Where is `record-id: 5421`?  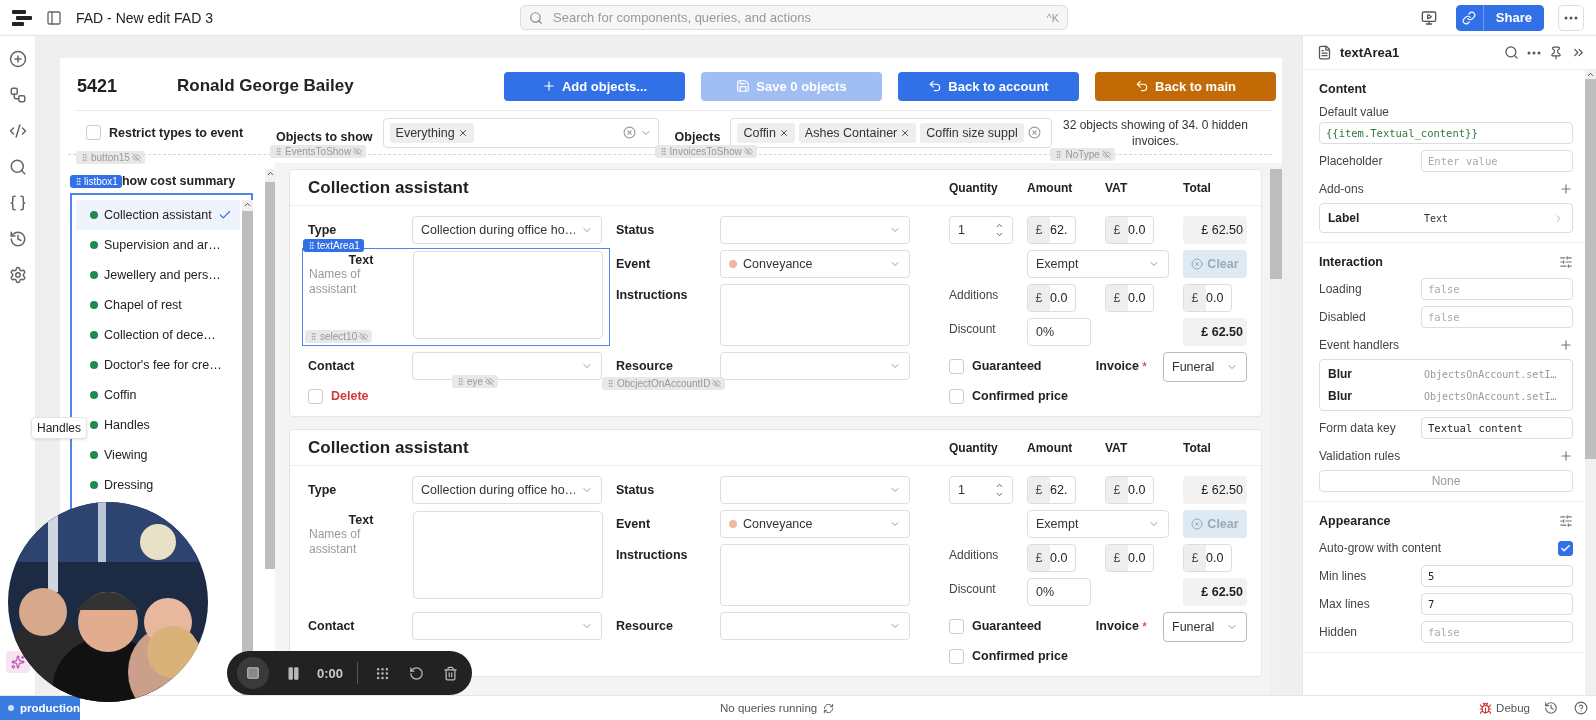
record-id: 5421 is located at coordinates (98, 86).